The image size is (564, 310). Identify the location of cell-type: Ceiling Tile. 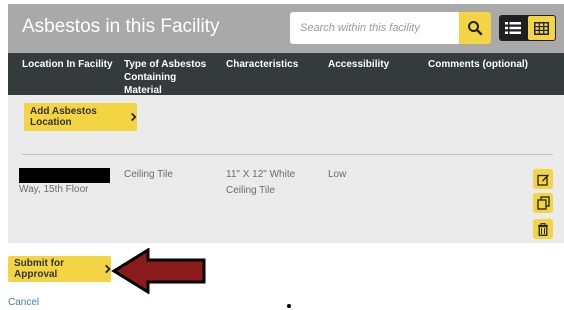
(148, 174).